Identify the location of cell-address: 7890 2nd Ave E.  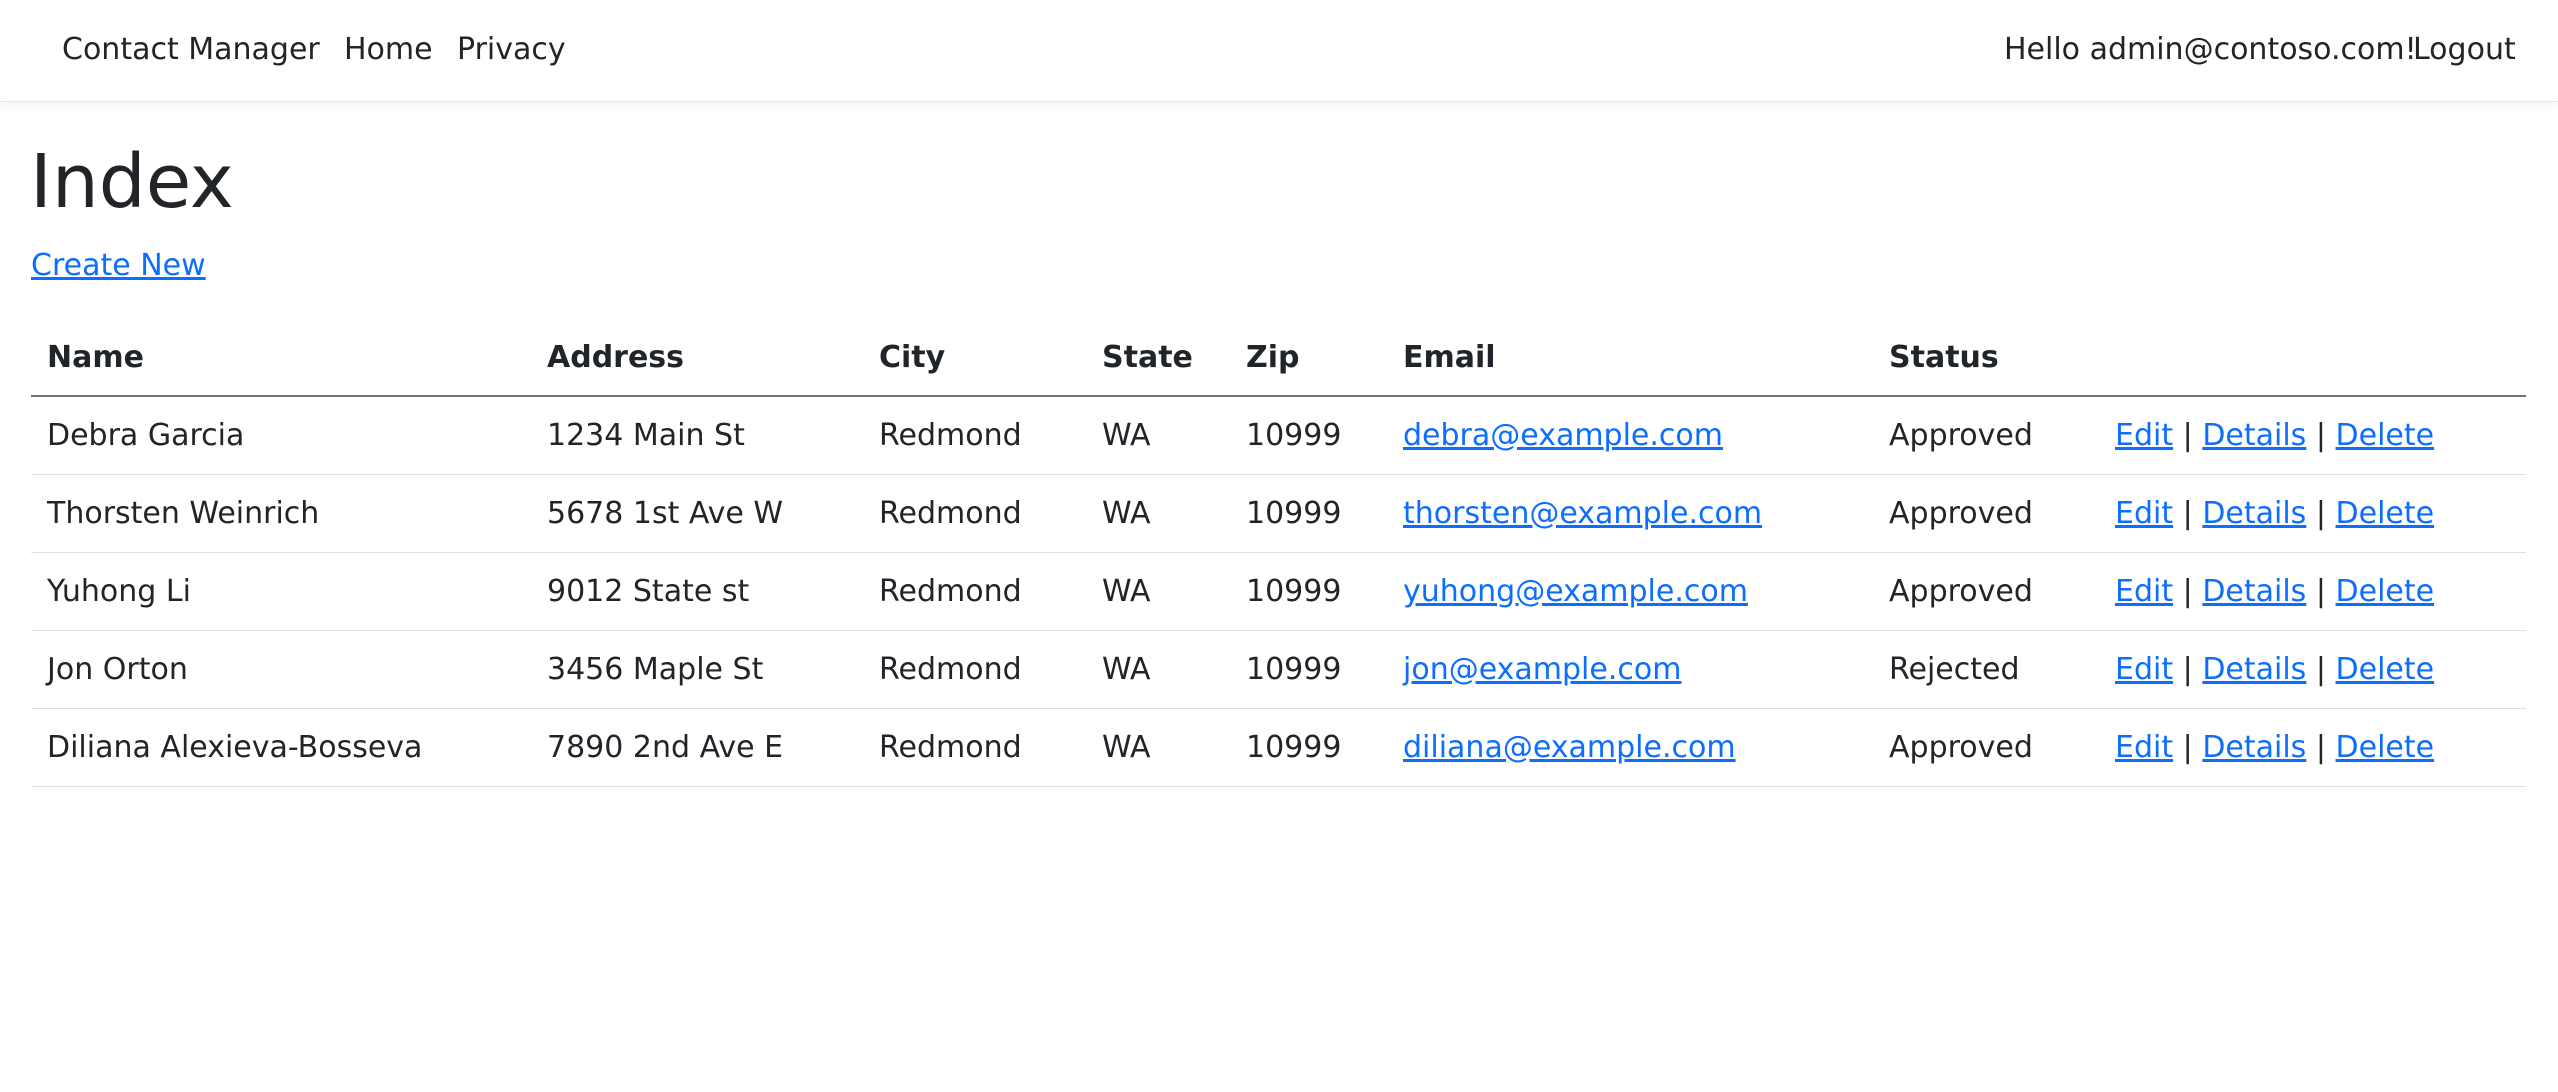
(697, 747).